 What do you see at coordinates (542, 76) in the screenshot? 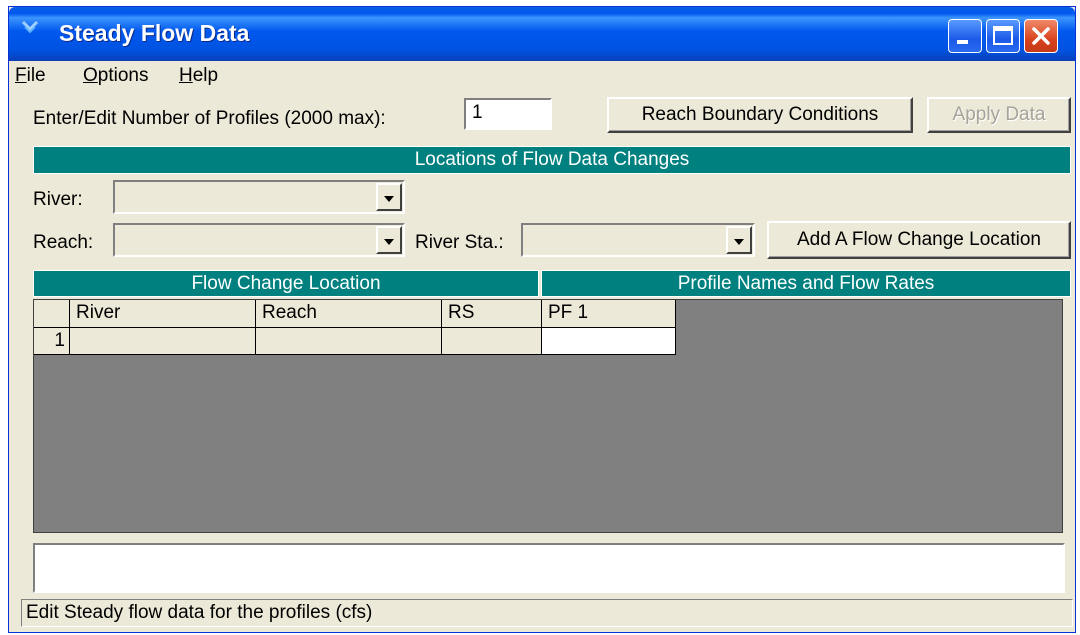
I see `menu-bar: File Options Help` at bounding box center [542, 76].